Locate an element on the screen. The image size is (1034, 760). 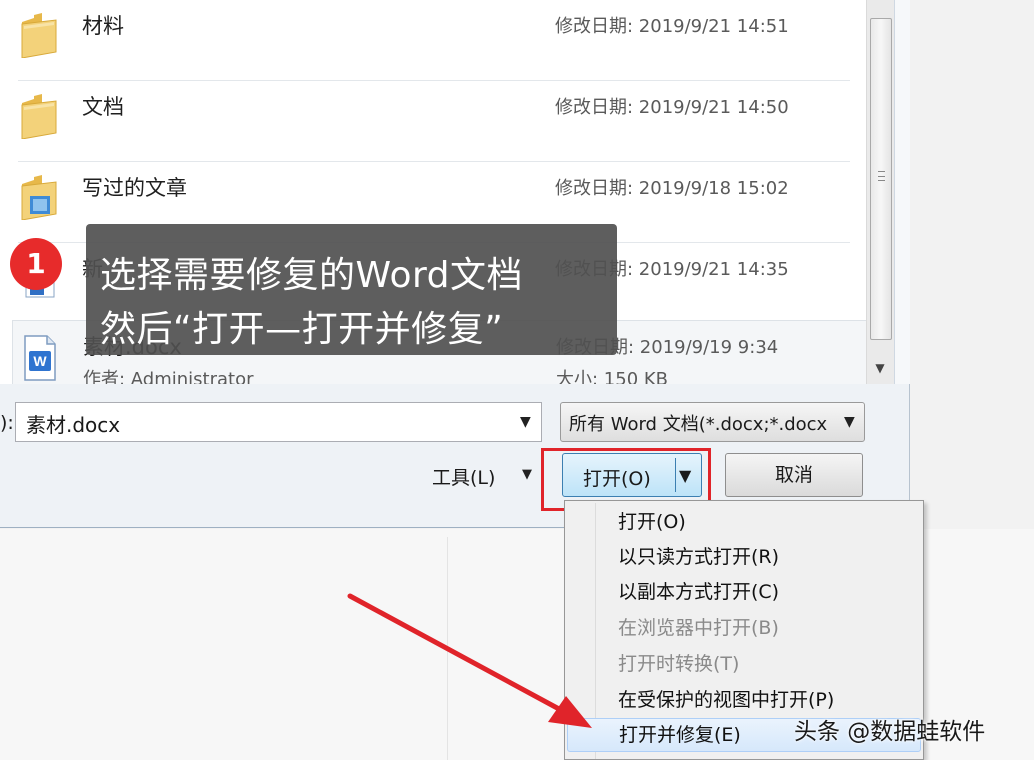
filename-input: 素材.docx is located at coordinates (278, 422).